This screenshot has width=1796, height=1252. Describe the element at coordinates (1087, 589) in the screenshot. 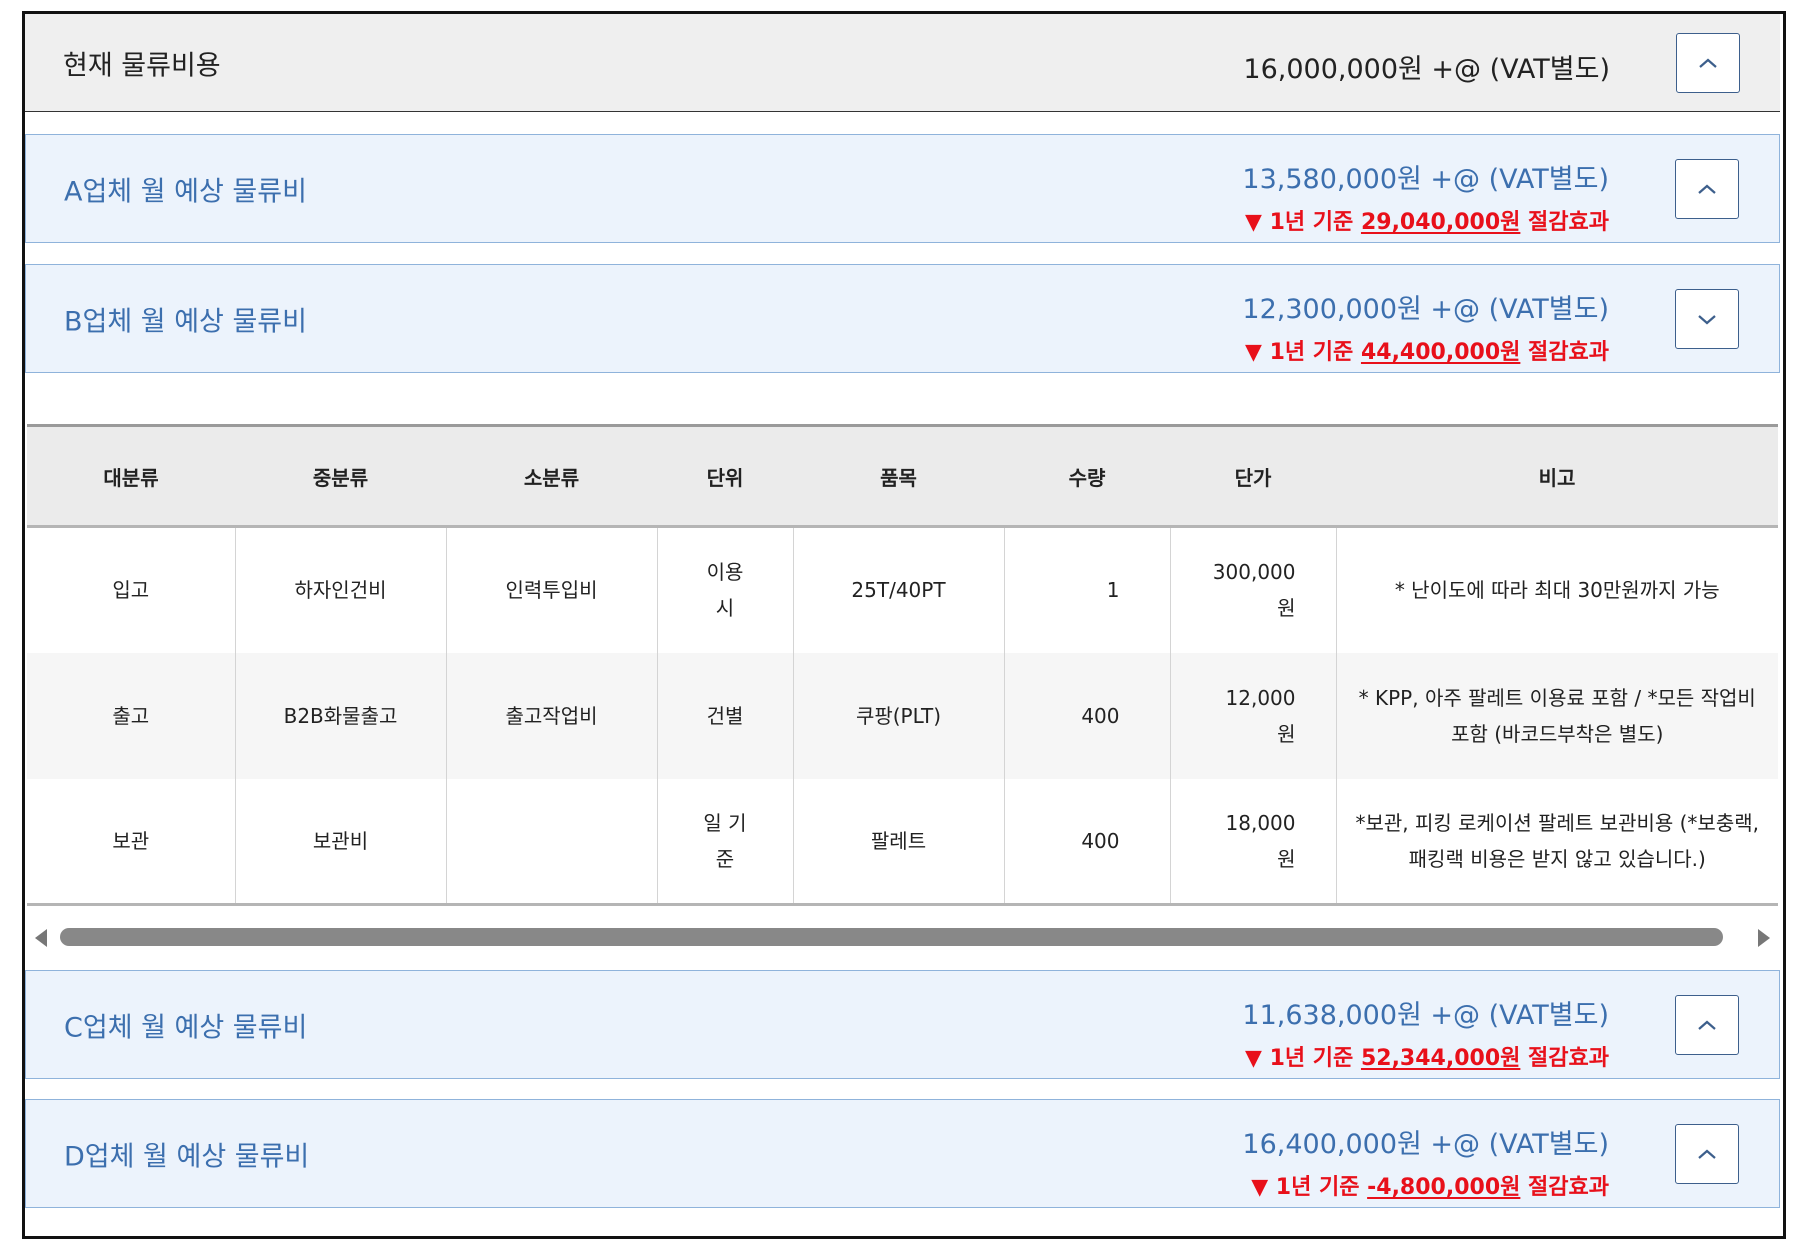

I see `cell-quantity: 1` at that location.